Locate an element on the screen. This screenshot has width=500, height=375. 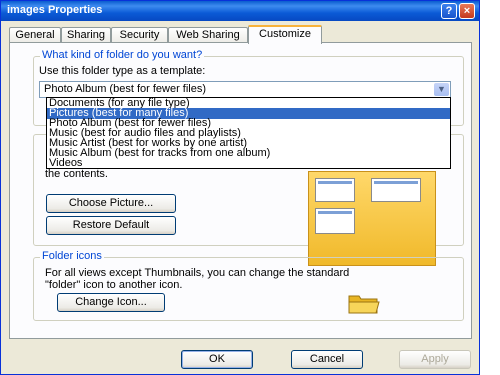
window-title: images Properties is located at coordinates (55, 10).